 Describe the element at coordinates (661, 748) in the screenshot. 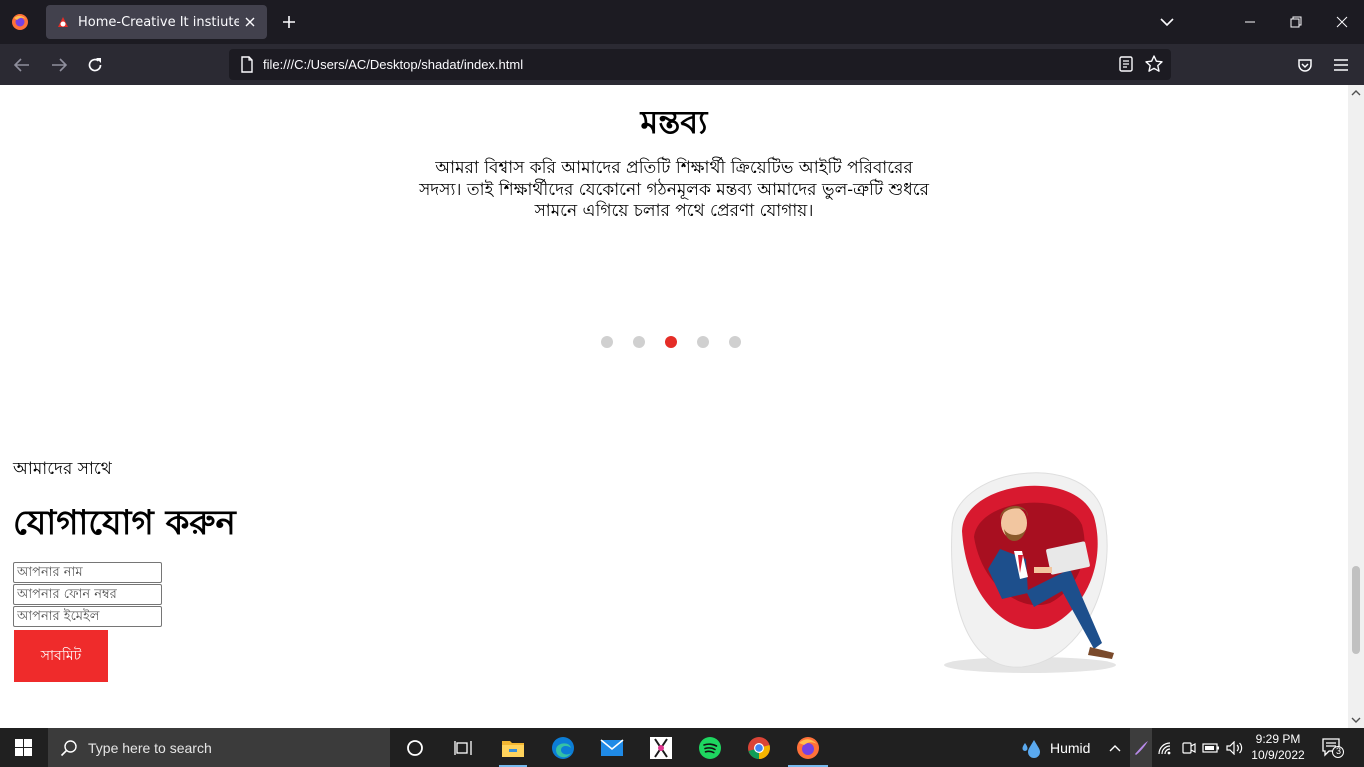

I see `snipping-tool-icon` at that location.